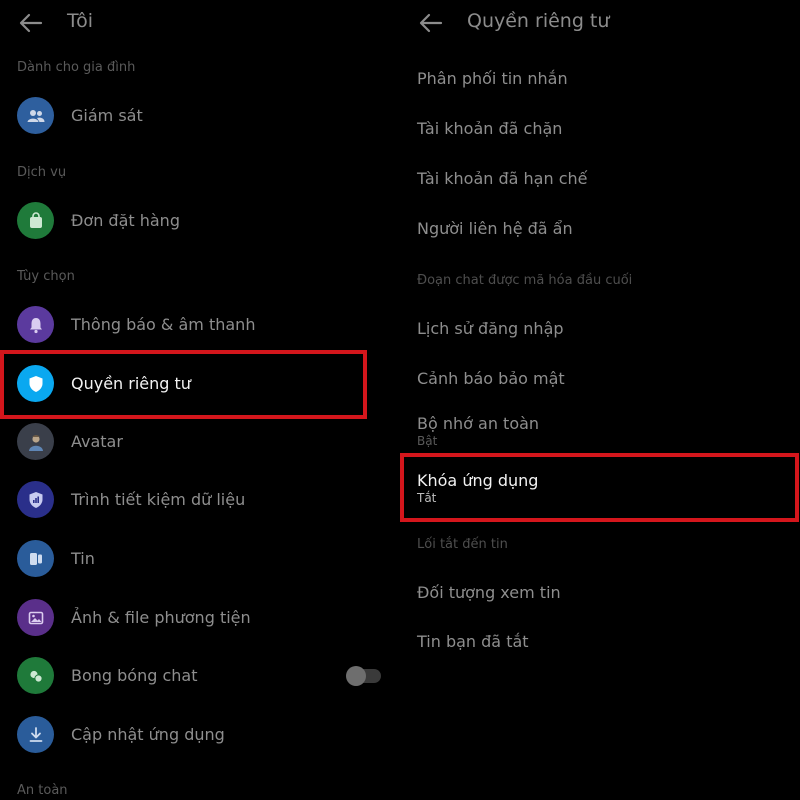 Image resolution: width=800 pixels, height=800 pixels. I want to click on menu-item-security-alerts: Cảnh báo bảo mật, so click(491, 378).